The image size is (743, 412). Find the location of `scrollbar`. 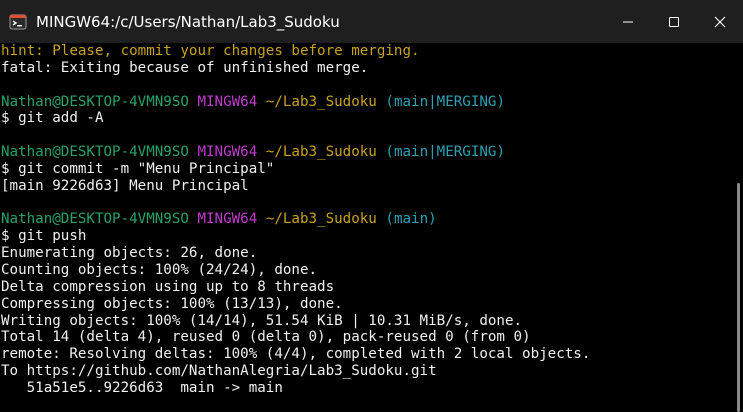

scrollbar is located at coordinates (738, 227).